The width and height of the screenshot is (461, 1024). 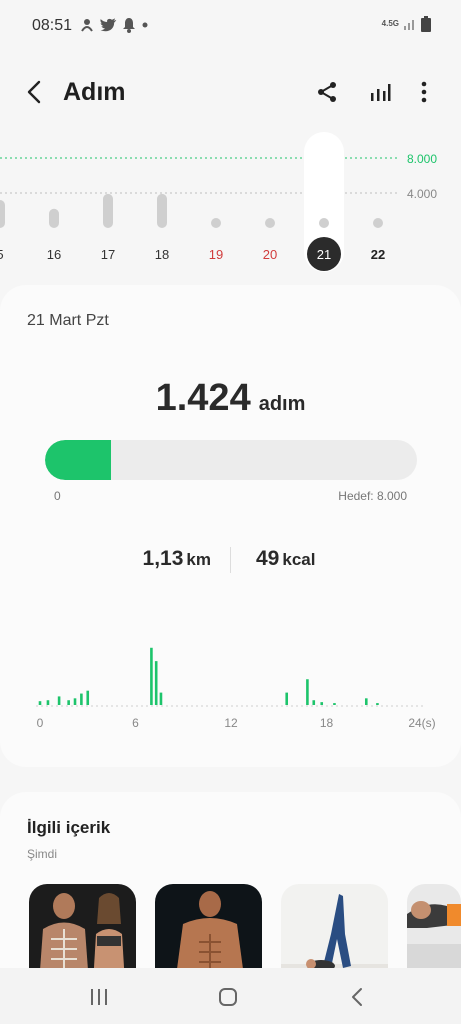 What do you see at coordinates (422, 159) in the screenshot?
I see `y-label-goal: 8.000` at bounding box center [422, 159].